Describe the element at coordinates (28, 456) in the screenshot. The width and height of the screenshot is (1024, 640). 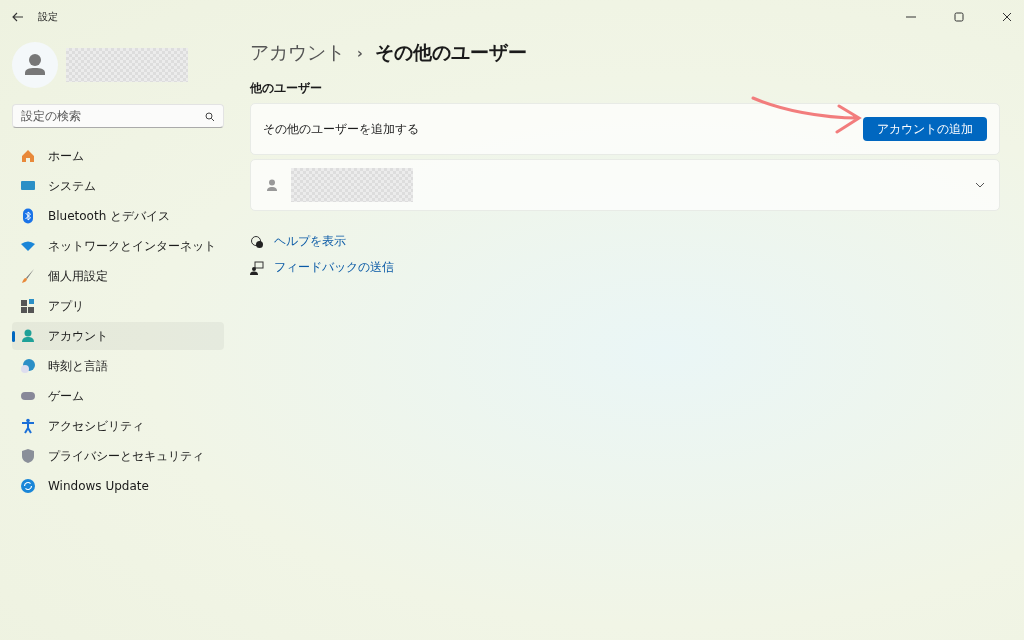
I see `shield-icon` at that location.